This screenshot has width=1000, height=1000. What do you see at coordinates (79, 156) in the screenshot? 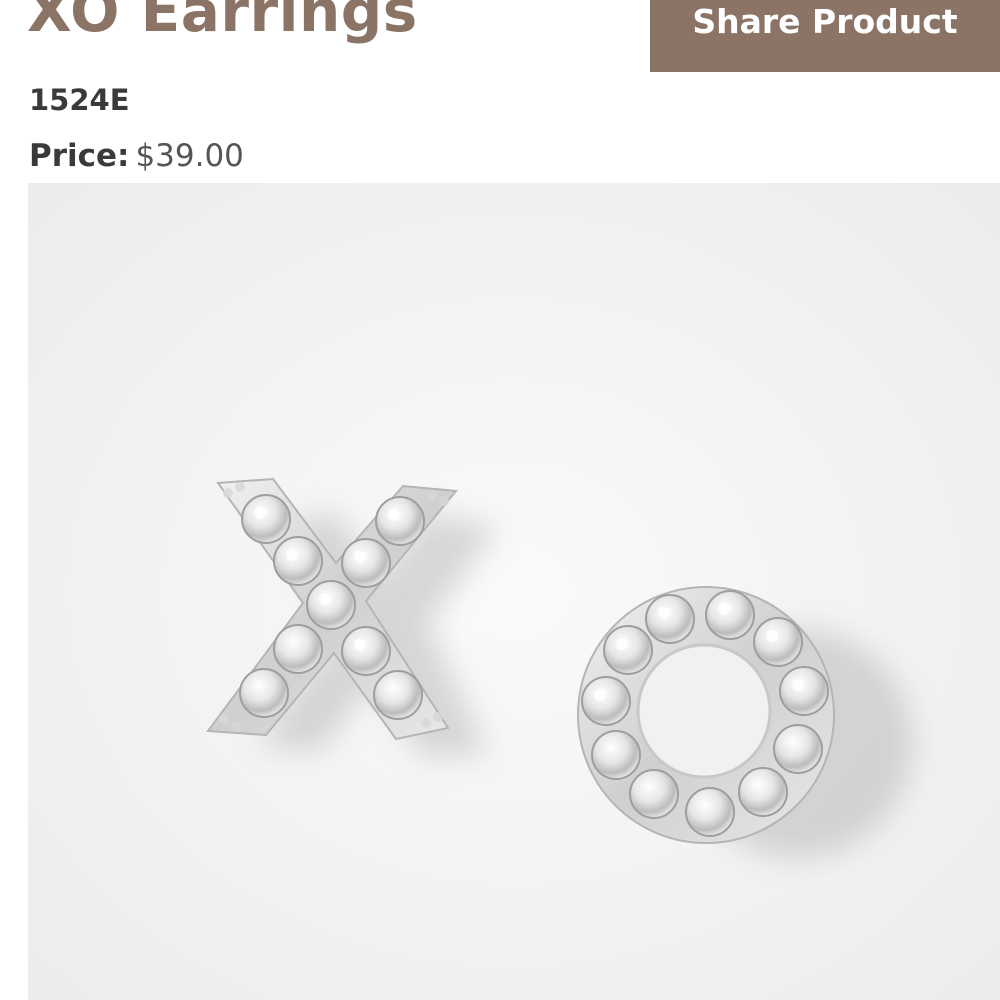
I see `price-label: Price:` at bounding box center [79, 156].